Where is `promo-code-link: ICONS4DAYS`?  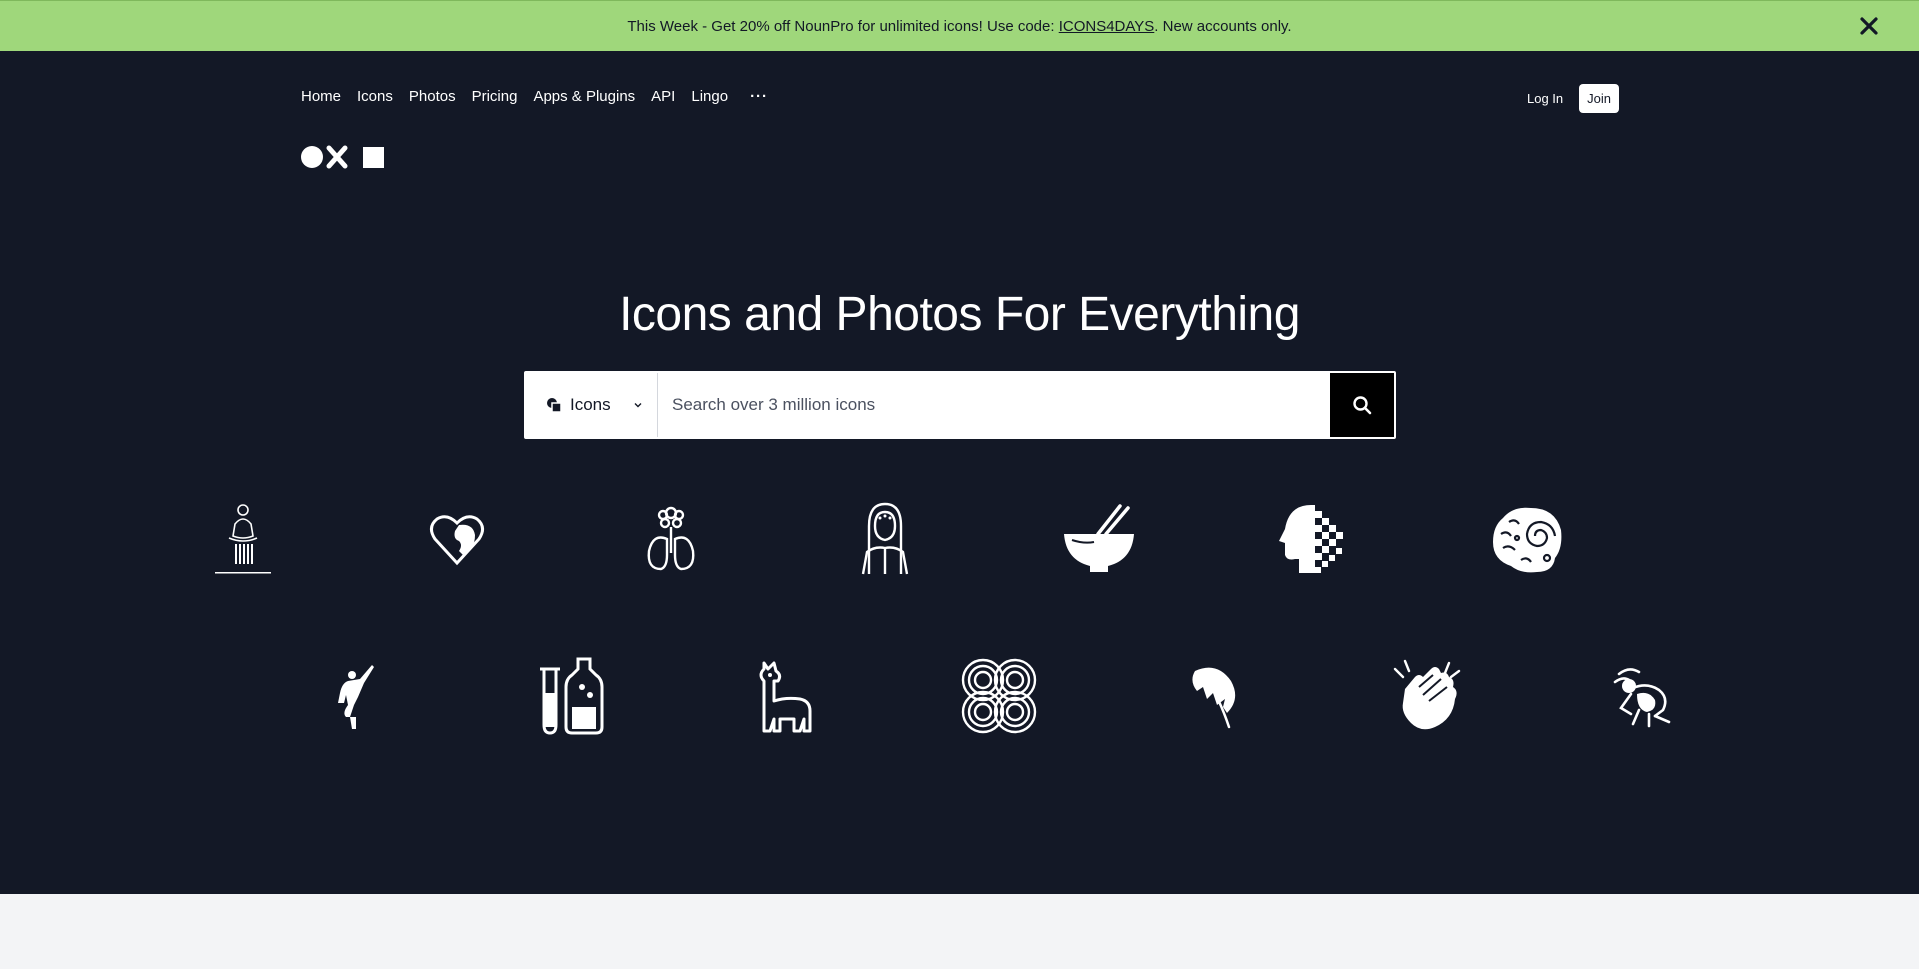
promo-code-link: ICONS4DAYS is located at coordinates (1107, 26).